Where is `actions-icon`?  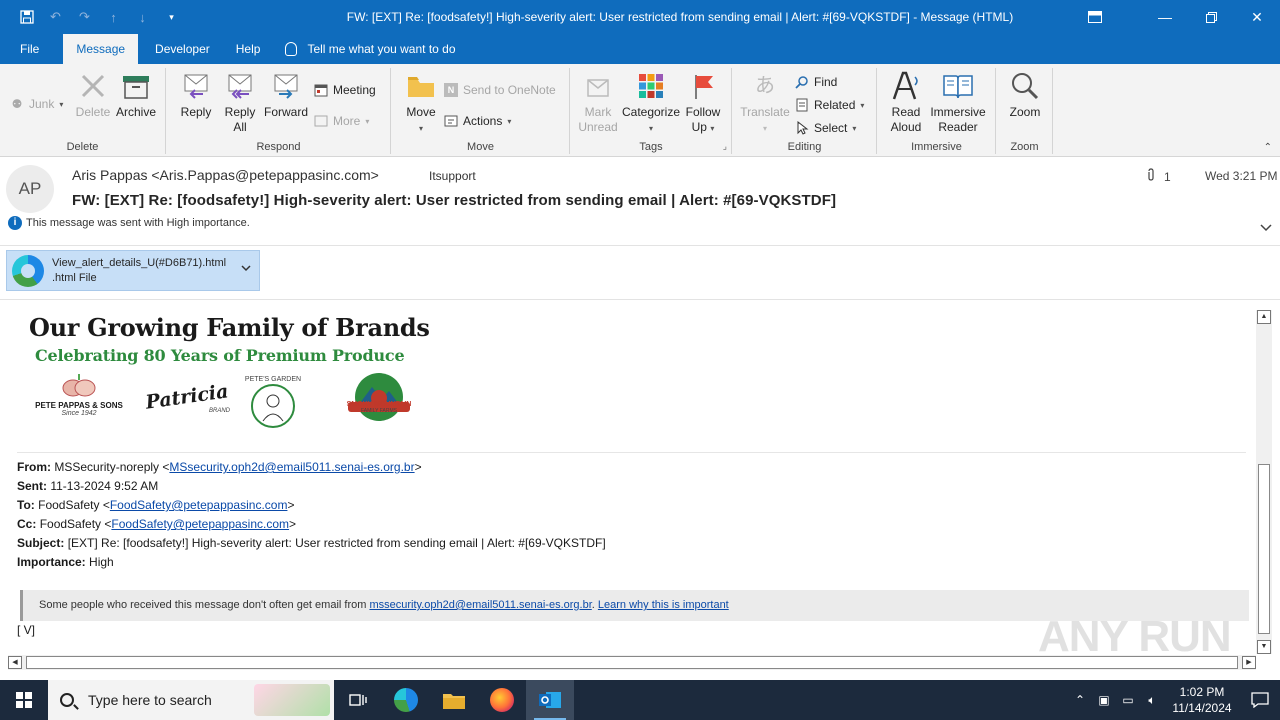 actions-icon is located at coordinates (451, 121).